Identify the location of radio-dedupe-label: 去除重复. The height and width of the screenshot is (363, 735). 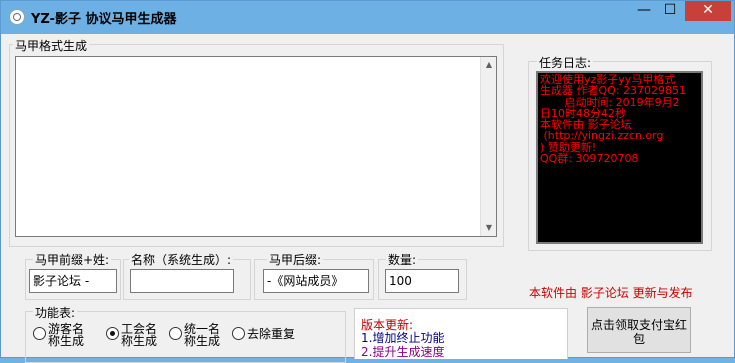
(271, 334).